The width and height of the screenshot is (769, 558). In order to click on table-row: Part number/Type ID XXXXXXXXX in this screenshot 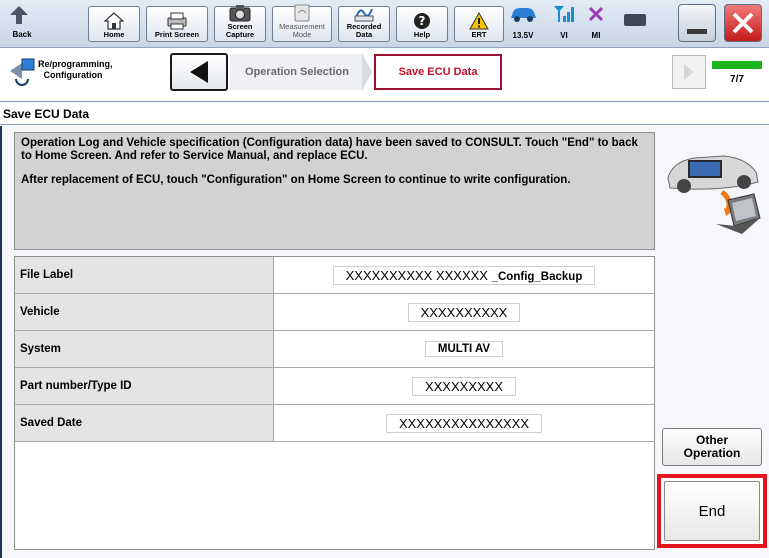, I will do `click(334, 386)`.